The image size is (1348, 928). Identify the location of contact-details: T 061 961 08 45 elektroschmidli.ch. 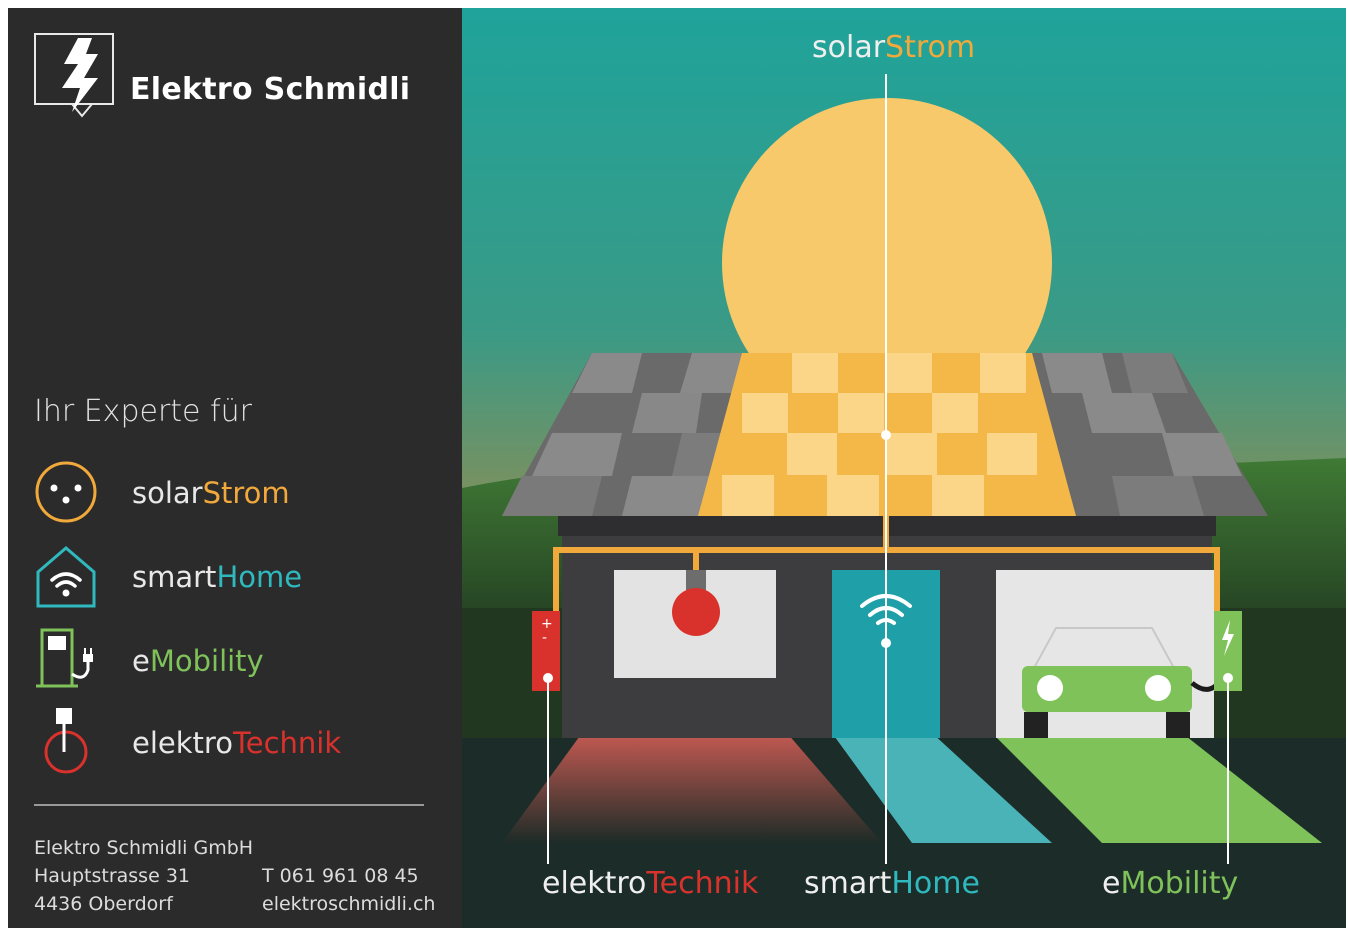
(348, 890).